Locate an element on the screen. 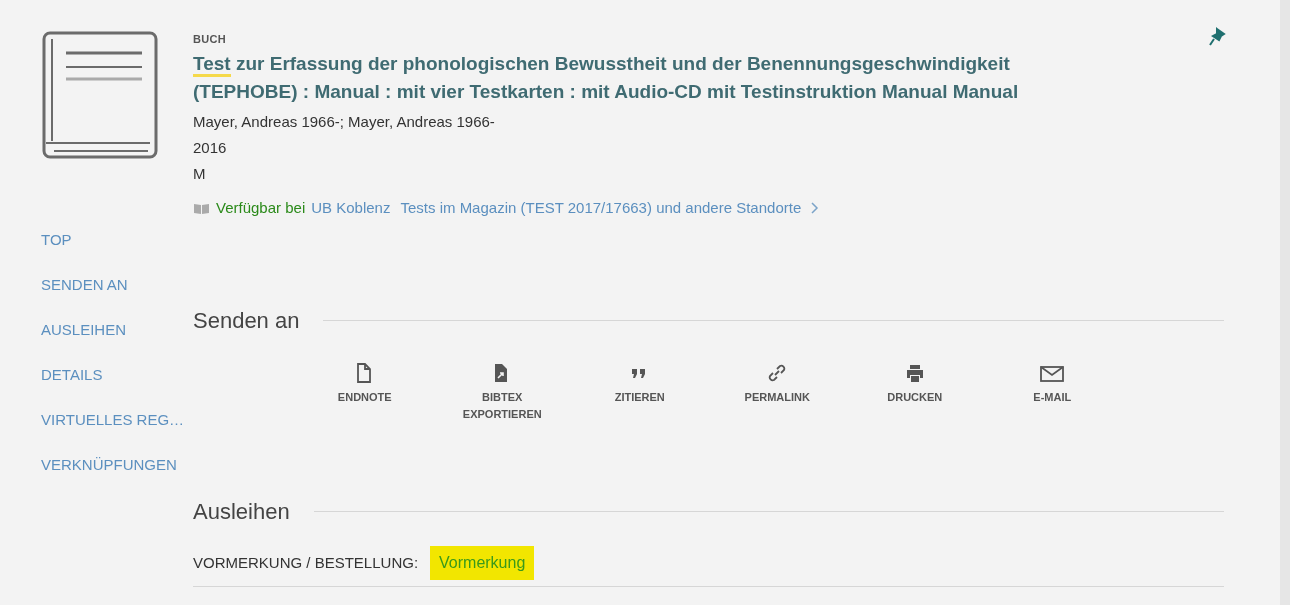 The height and width of the screenshot is (605, 1290). send-action-button: BIBTEX EXPORTIEREN is located at coordinates (502, 393).